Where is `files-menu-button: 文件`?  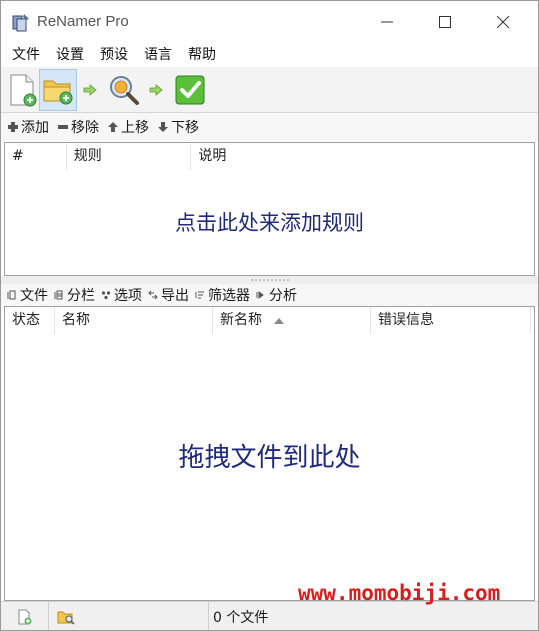
files-menu-button: 文件 is located at coordinates (27, 295).